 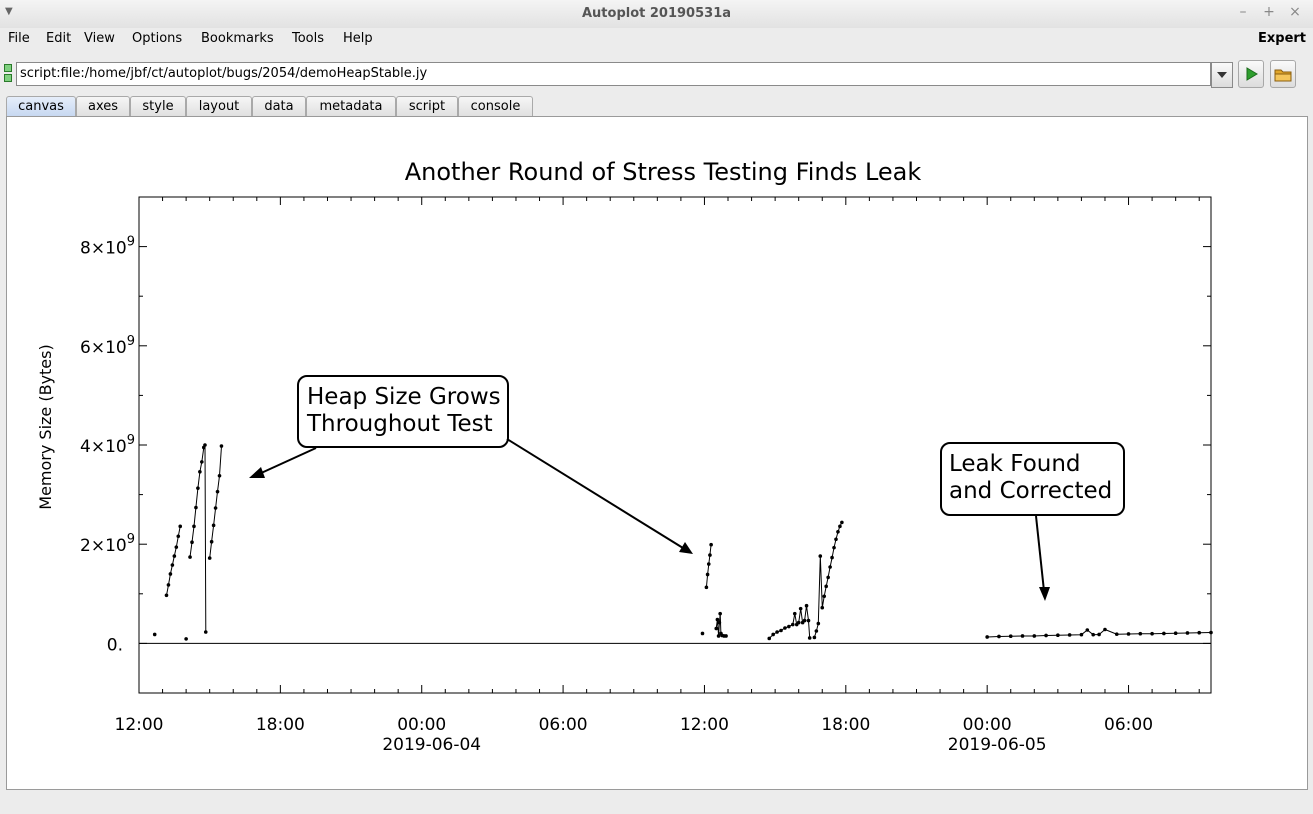 I want to click on x-tick-label: 06:00, so click(x=563, y=725).